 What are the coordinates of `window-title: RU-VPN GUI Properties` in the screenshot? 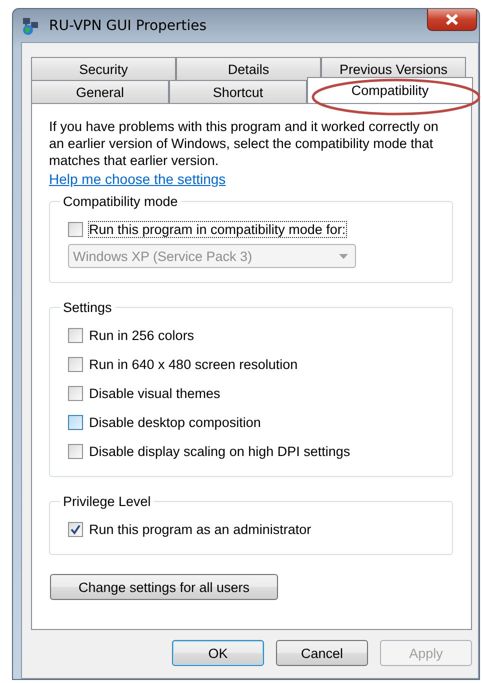 It's located at (128, 26).